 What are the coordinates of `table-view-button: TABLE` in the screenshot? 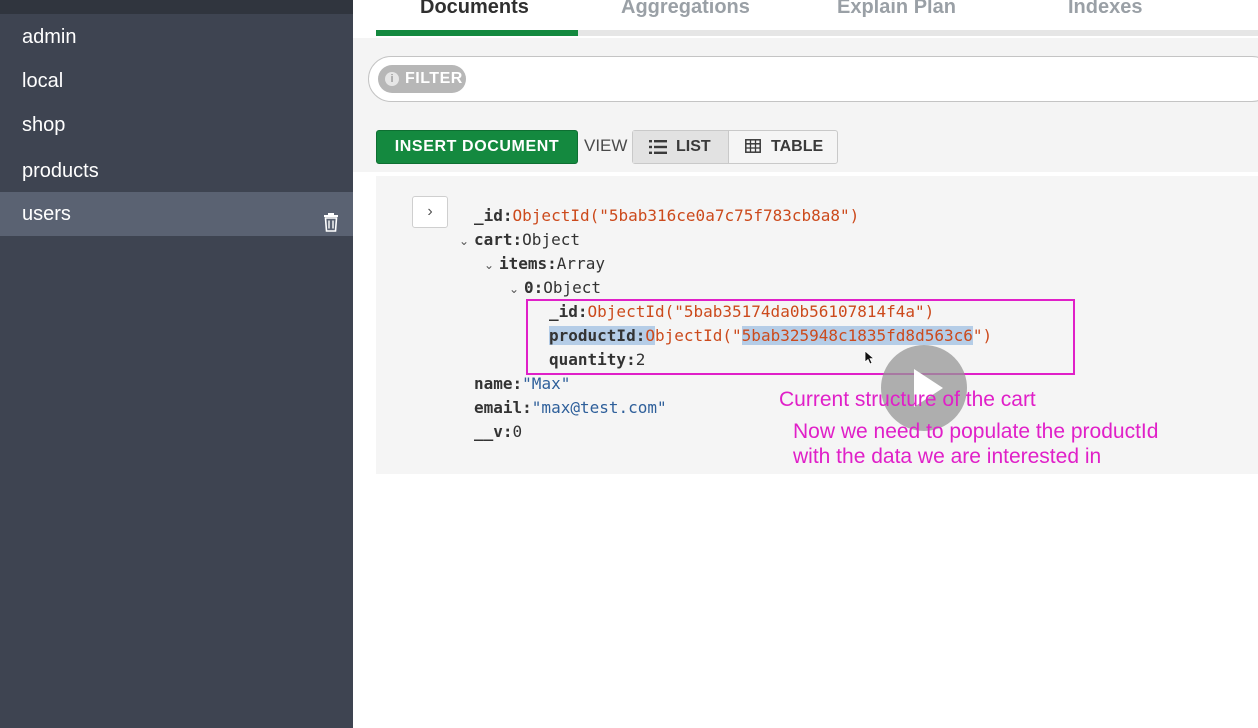 It's located at (783, 147).